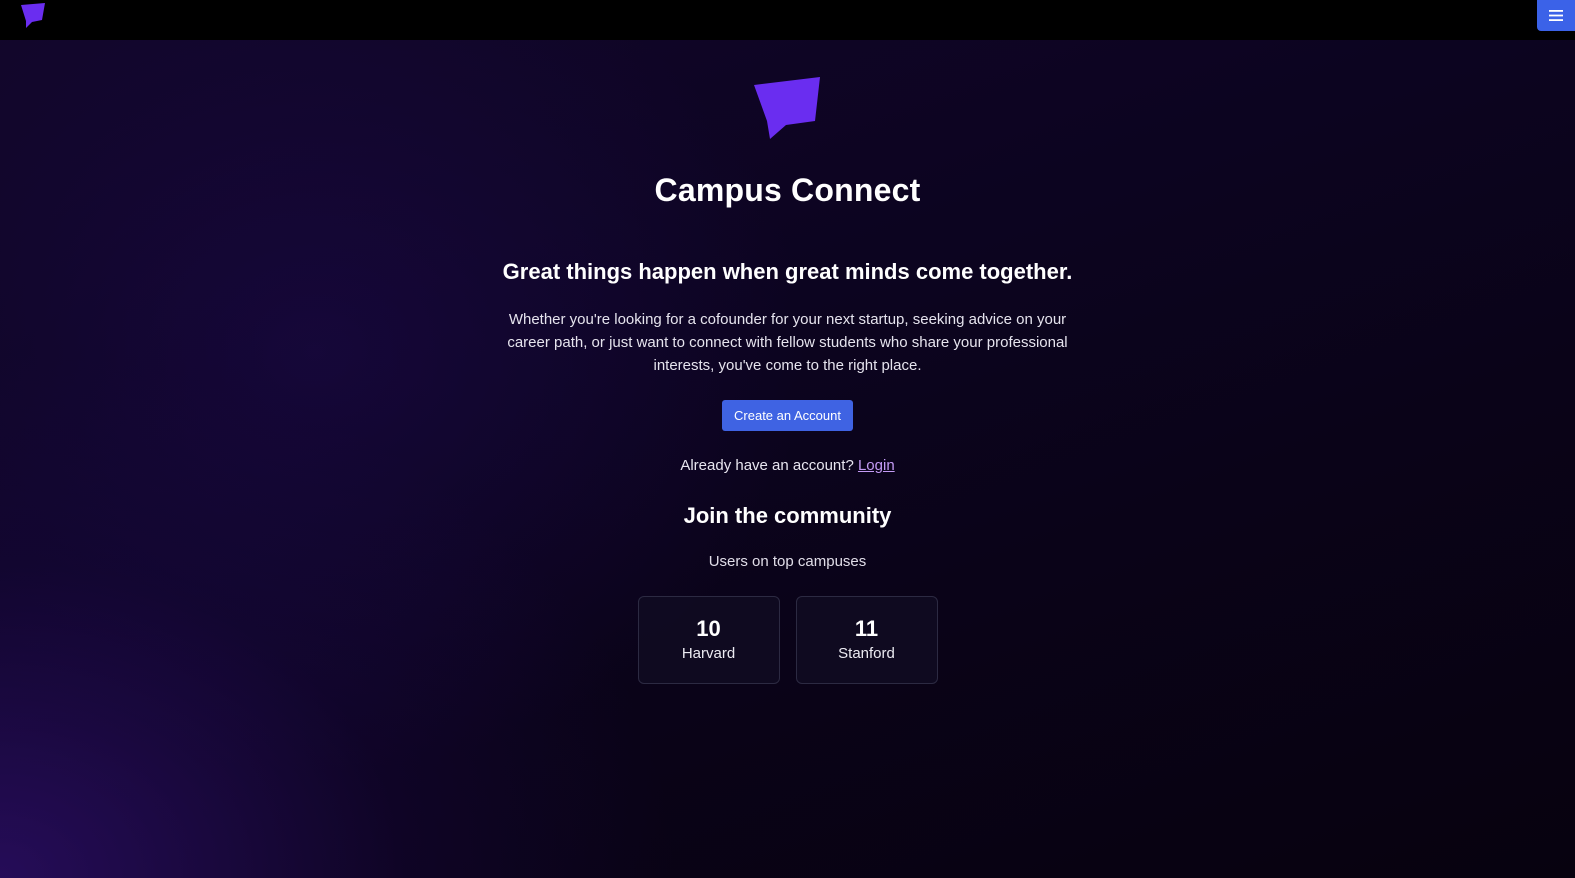  I want to click on top-navbar, so click(787, 20).